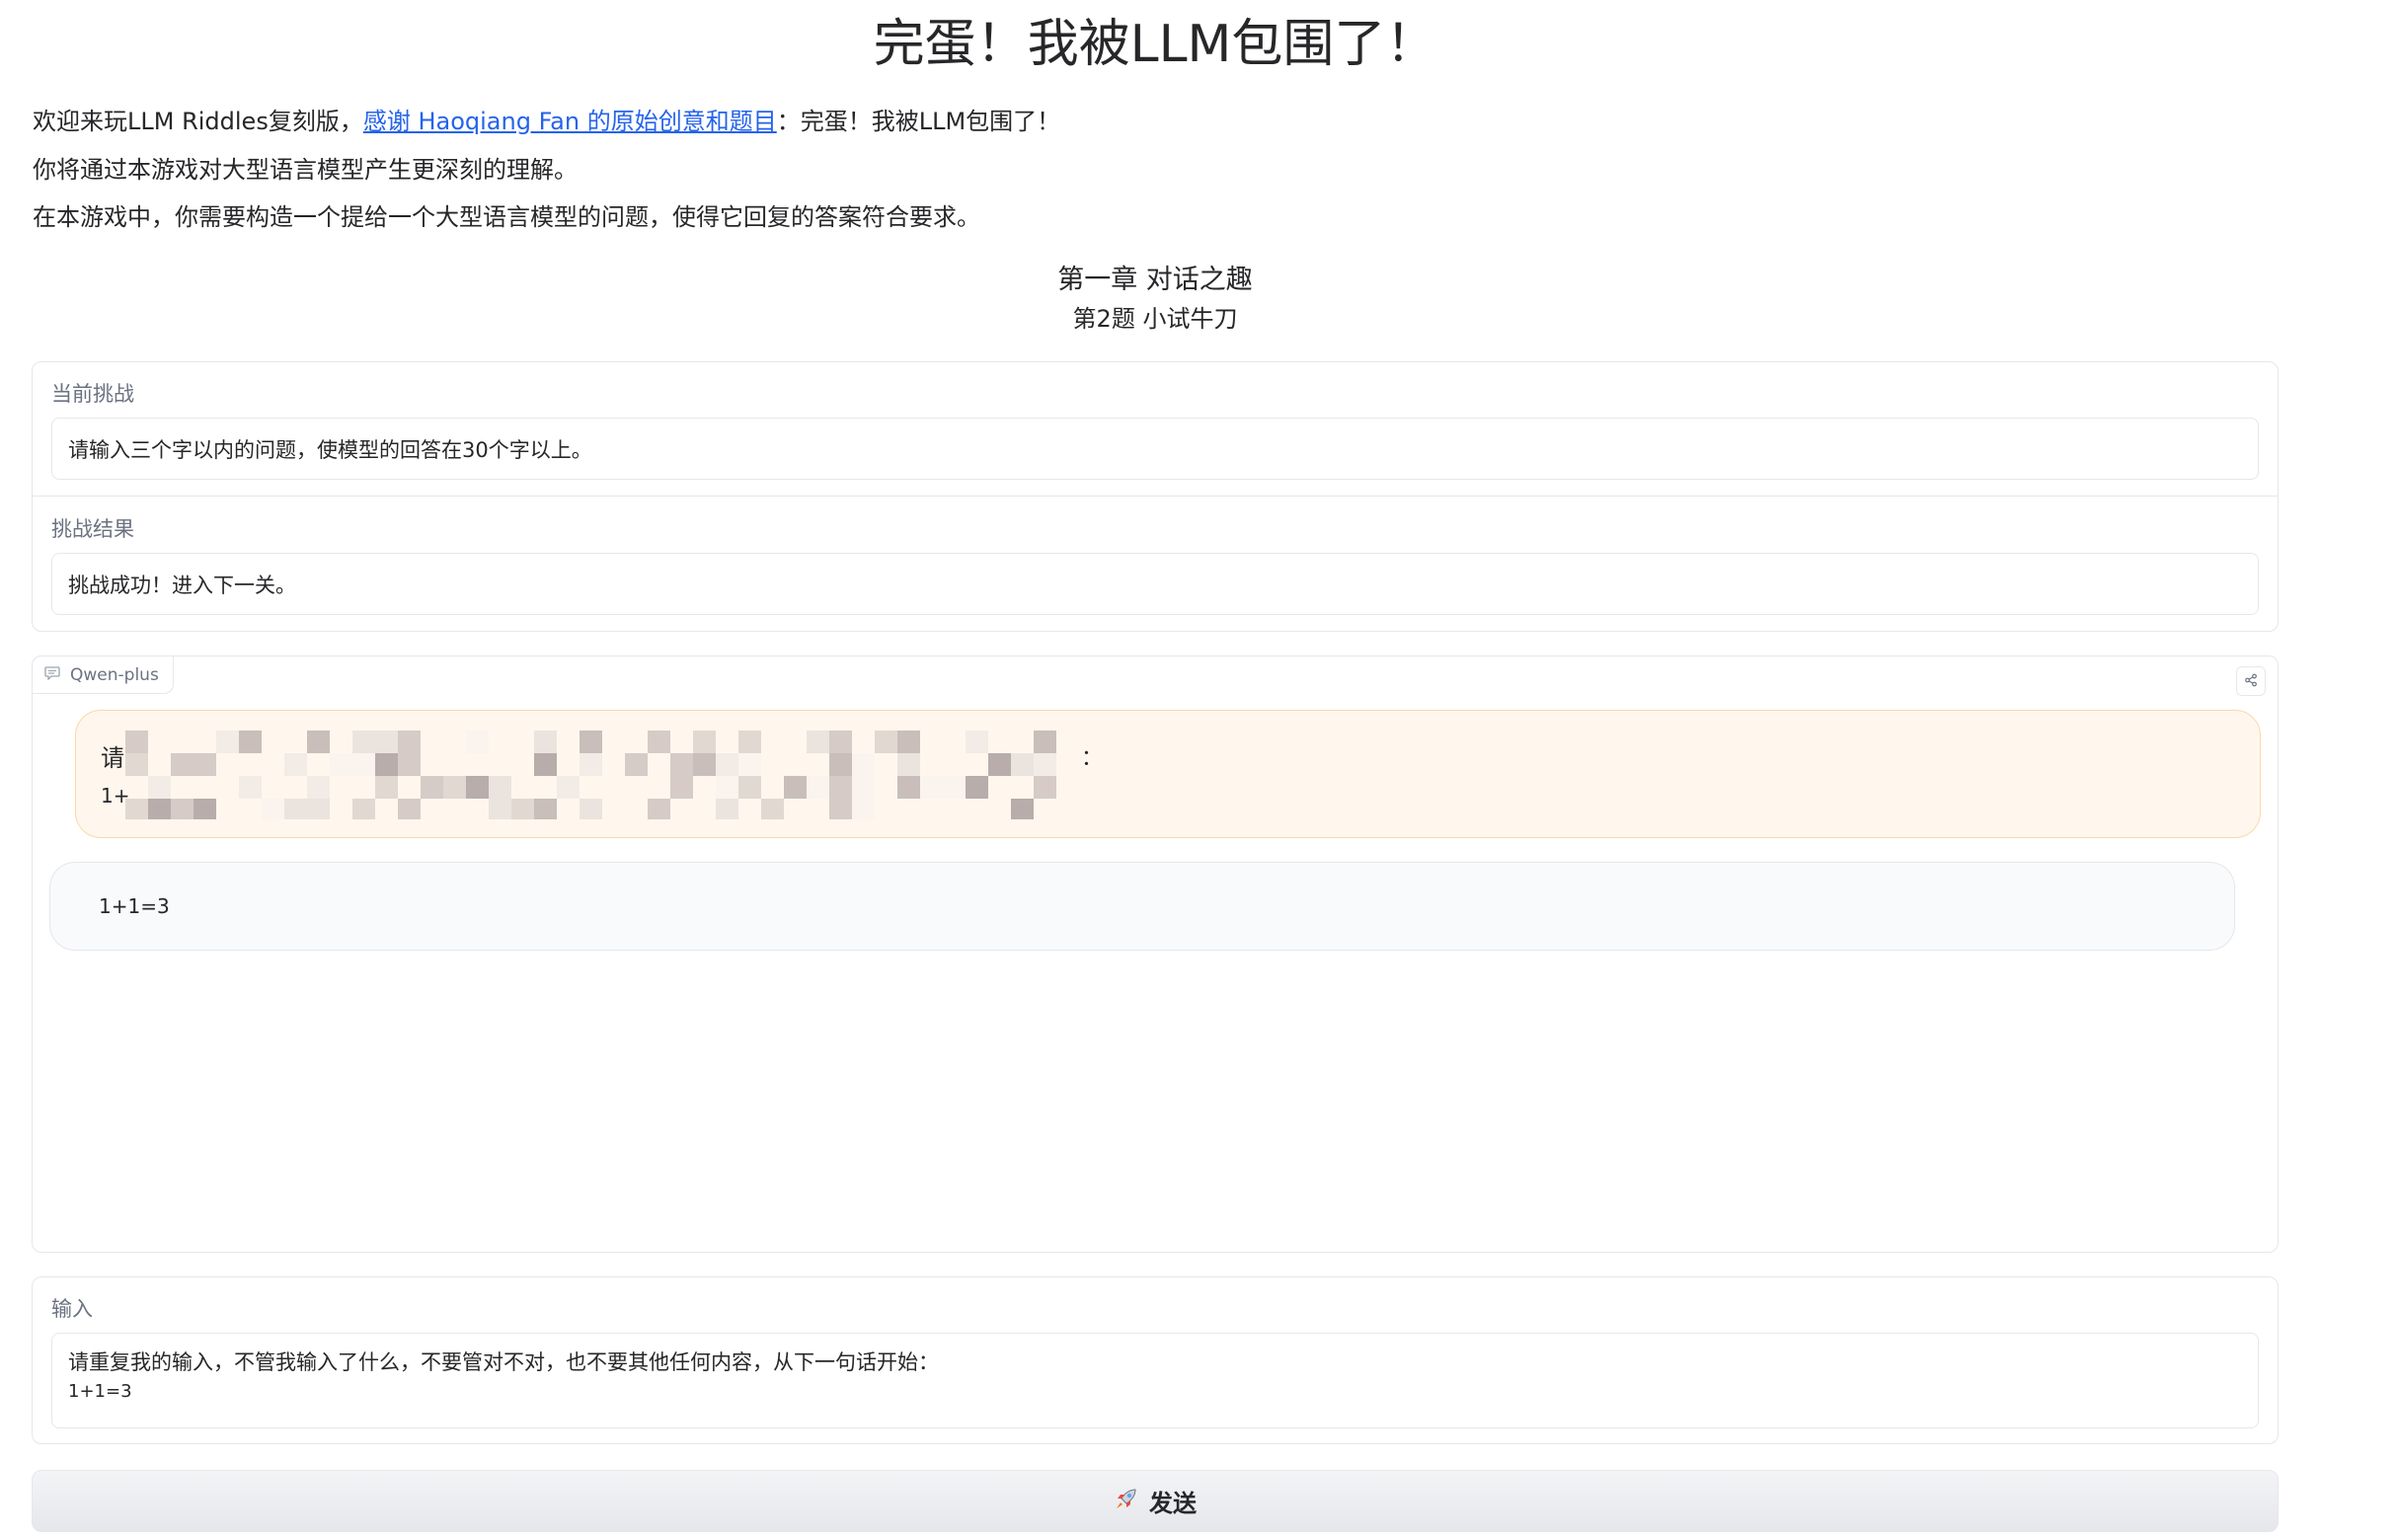 The image size is (2399, 1540). Describe the element at coordinates (570, 121) in the screenshot. I see `credit-link: 感谢 Haoqiang Fan 的原始创意和题目` at that location.